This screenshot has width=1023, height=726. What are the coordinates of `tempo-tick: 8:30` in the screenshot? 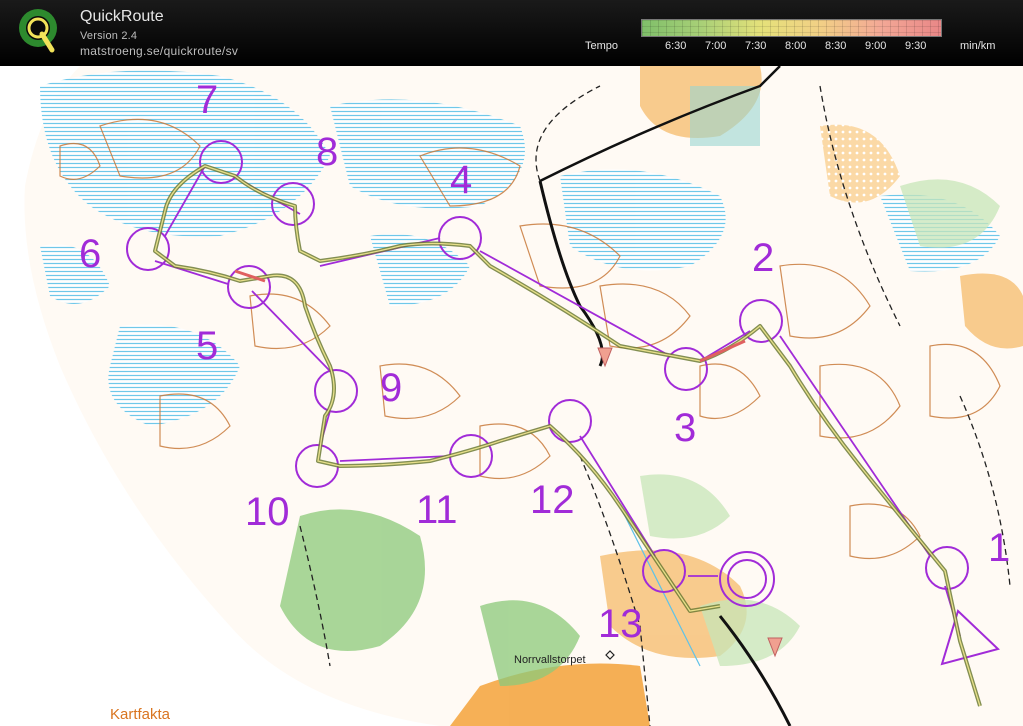 It's located at (836, 46).